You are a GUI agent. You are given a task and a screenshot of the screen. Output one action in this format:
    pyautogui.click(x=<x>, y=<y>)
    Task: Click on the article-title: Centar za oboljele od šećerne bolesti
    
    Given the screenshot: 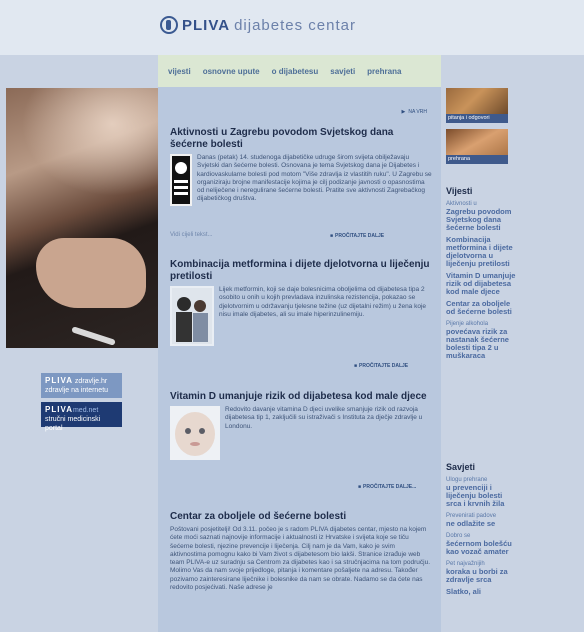 What is the action you would take?
    pyautogui.click(x=301, y=517)
    